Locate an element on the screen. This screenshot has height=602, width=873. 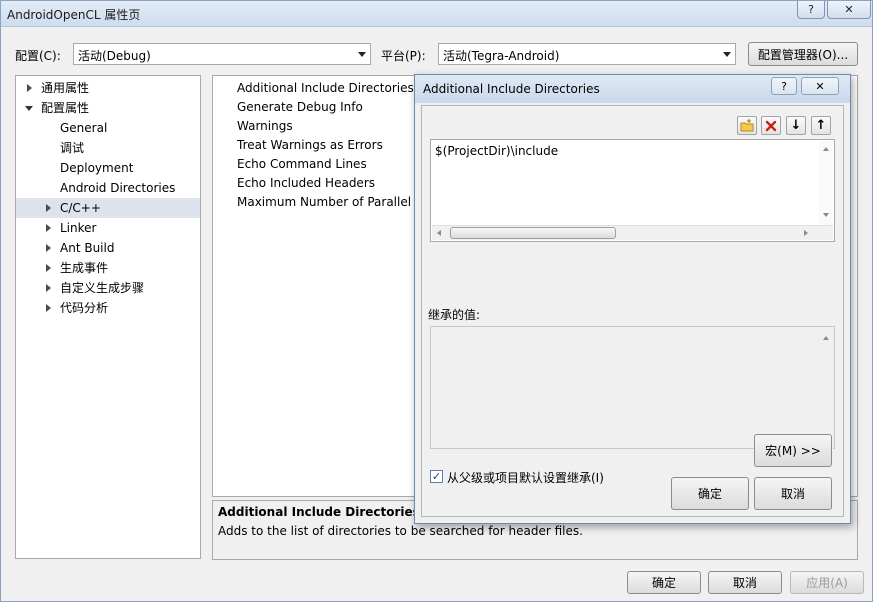
inherited-values-label: 继承的值: is located at coordinates (454, 315).